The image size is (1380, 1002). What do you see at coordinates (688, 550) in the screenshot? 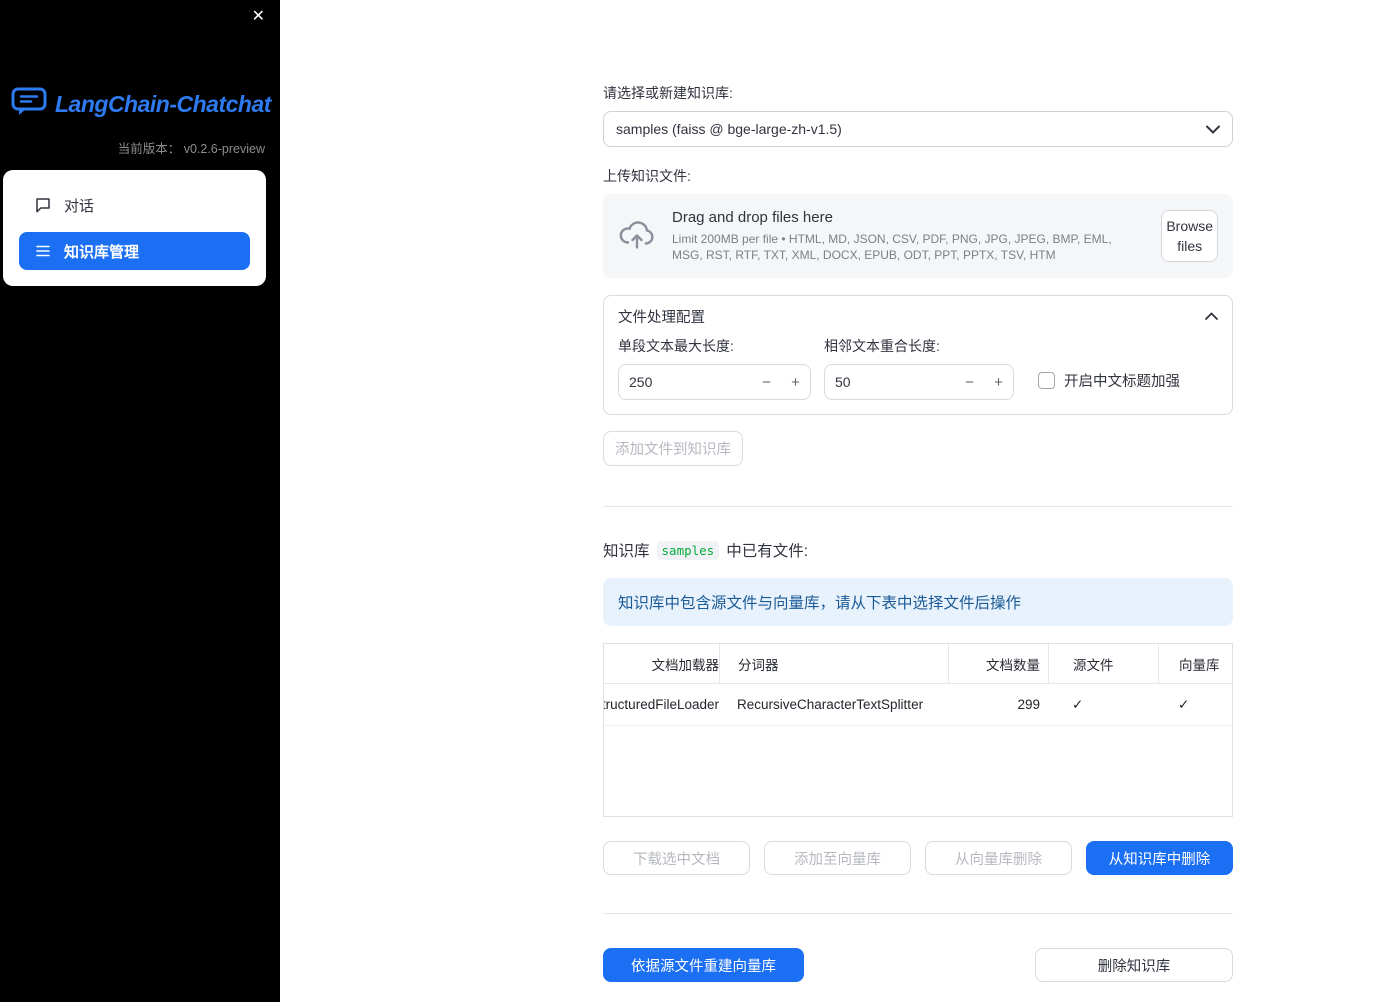
I see `kb-name-code: samples` at bounding box center [688, 550].